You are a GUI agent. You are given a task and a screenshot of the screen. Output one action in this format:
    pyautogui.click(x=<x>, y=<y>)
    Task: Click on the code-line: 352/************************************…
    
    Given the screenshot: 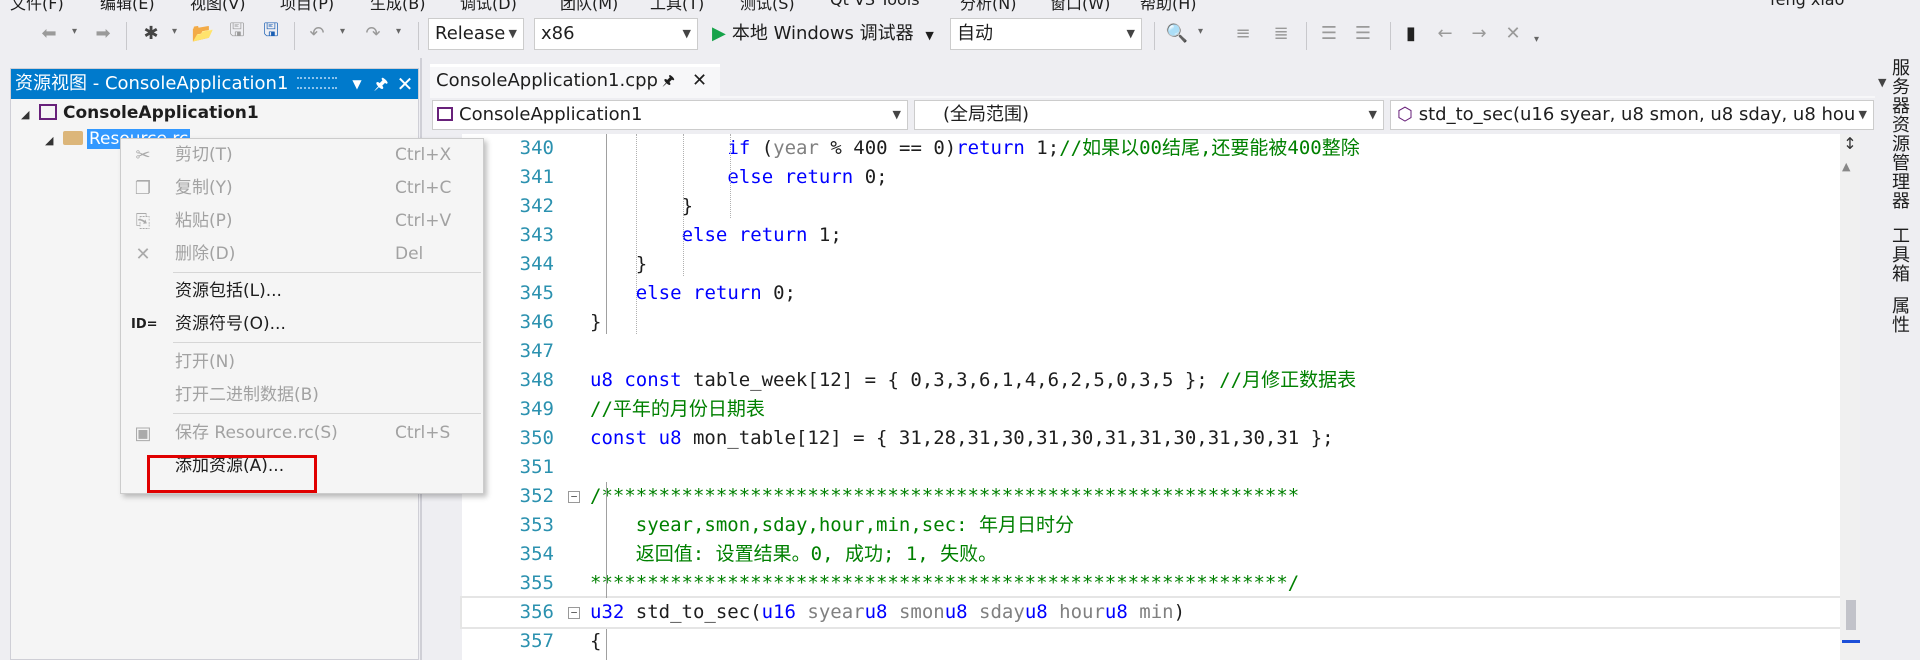 What is the action you would take?
    pyautogui.click(x=1151, y=496)
    